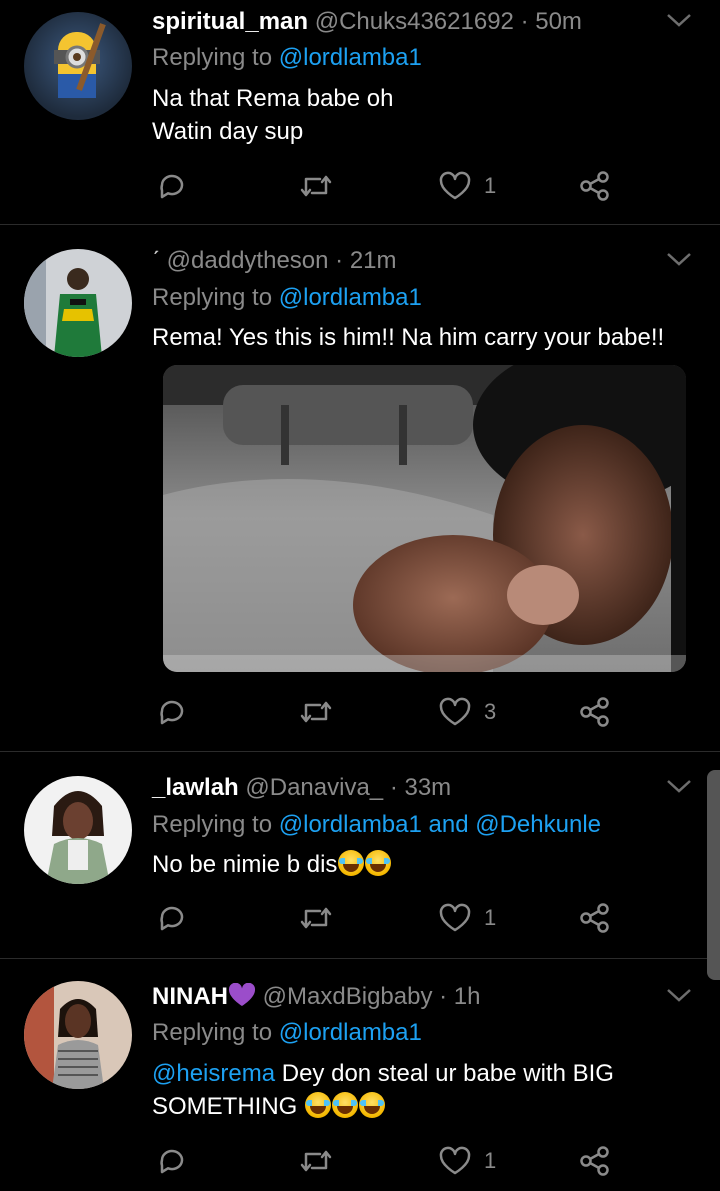 The image size is (720, 1191). Describe the element at coordinates (230, 21) in the screenshot. I see `display-name: spiritual_man` at that location.